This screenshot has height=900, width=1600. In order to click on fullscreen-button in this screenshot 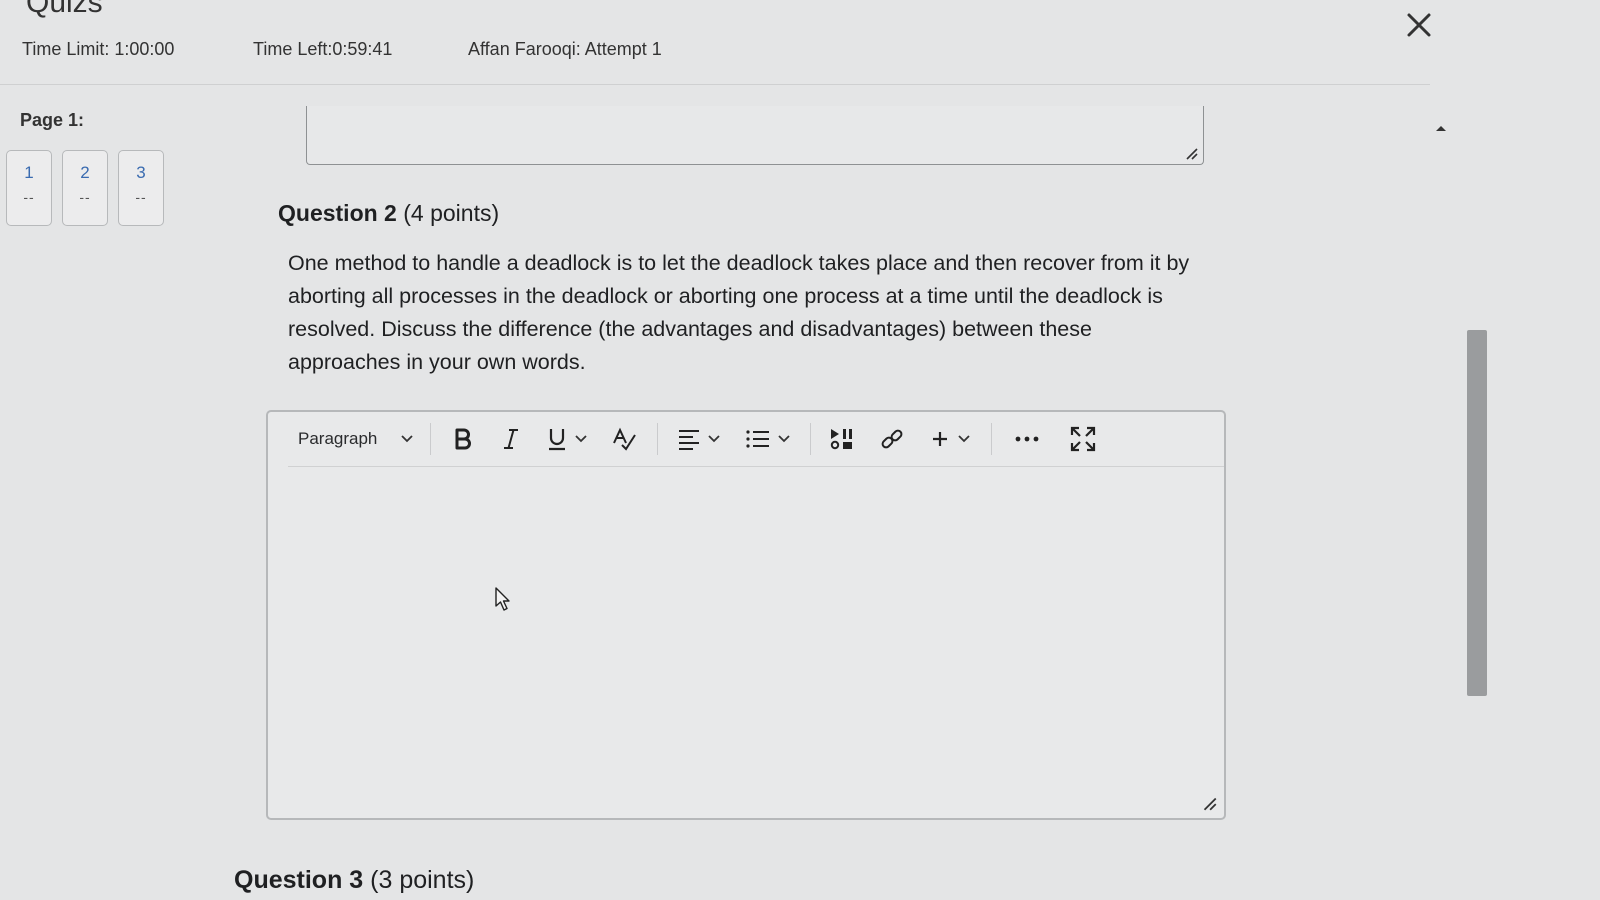, I will do `click(1083, 439)`.